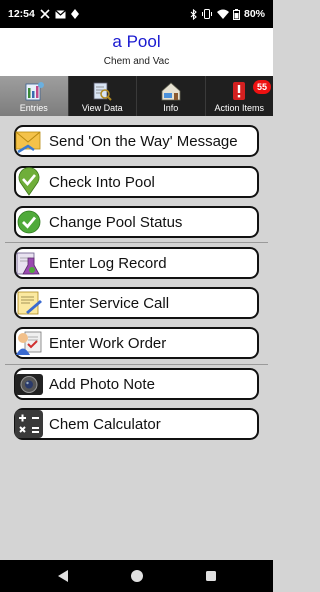 Image resolution: width=320 pixels, height=592 pixels. Describe the element at coordinates (74, 14) in the screenshot. I see `diamond-icon` at that location.